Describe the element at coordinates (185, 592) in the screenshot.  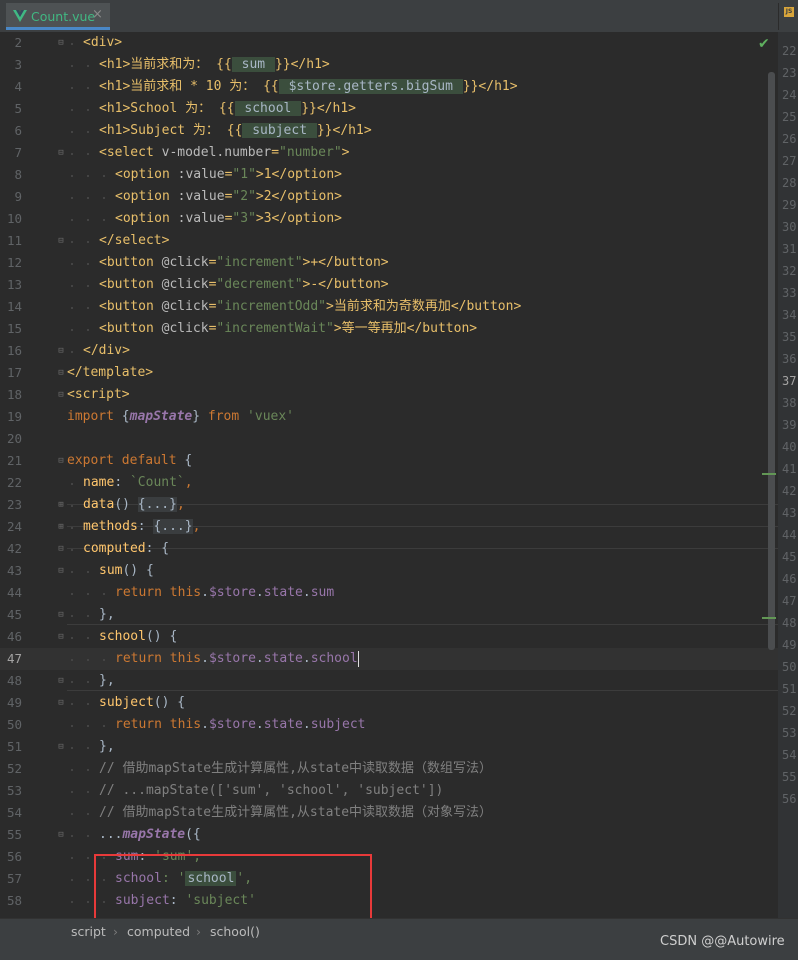
I see `token: this` at that location.